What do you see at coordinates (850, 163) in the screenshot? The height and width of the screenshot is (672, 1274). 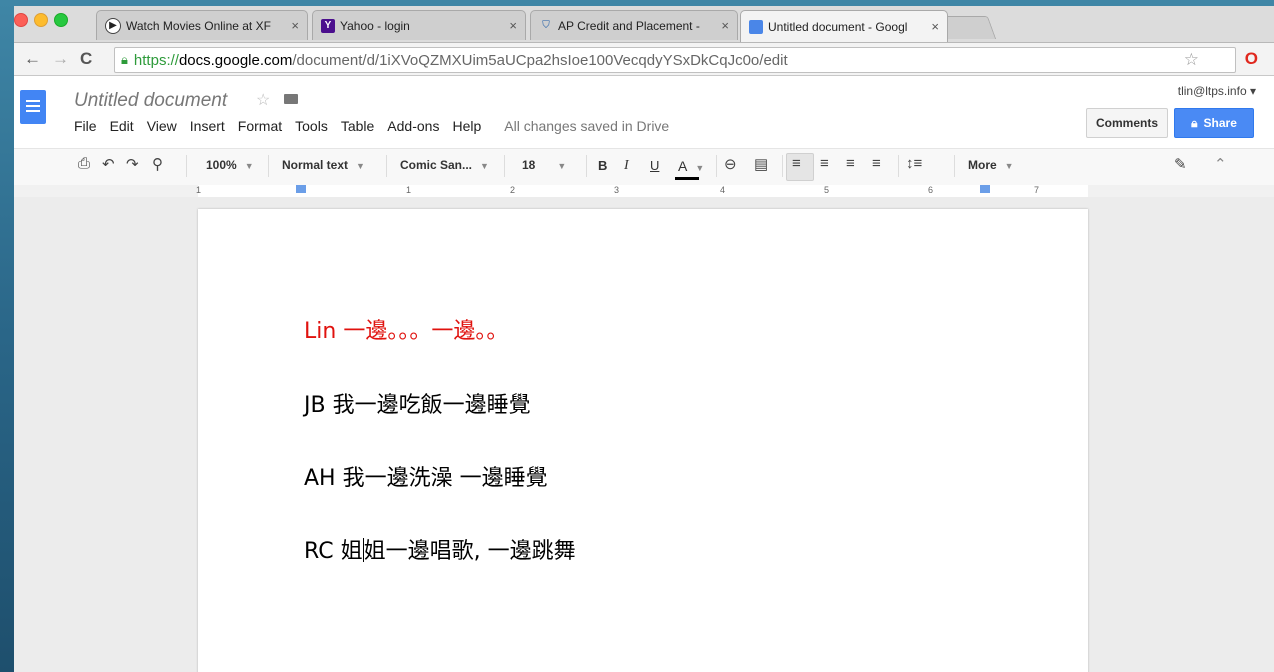 I see `align-right-icon: ≡` at bounding box center [850, 163].